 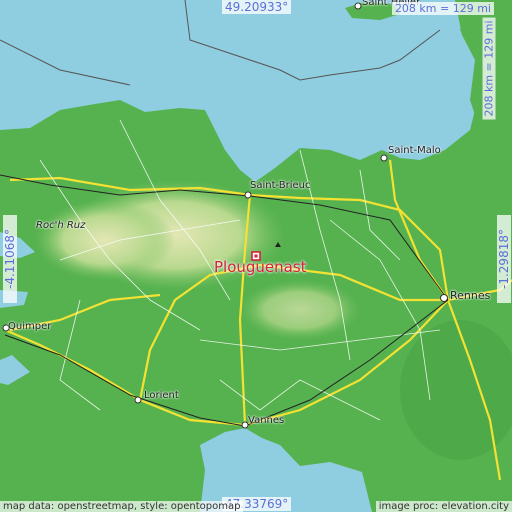 I want to click on city-label-saint-brieuc: Saint-Brieuc, so click(x=280, y=185).